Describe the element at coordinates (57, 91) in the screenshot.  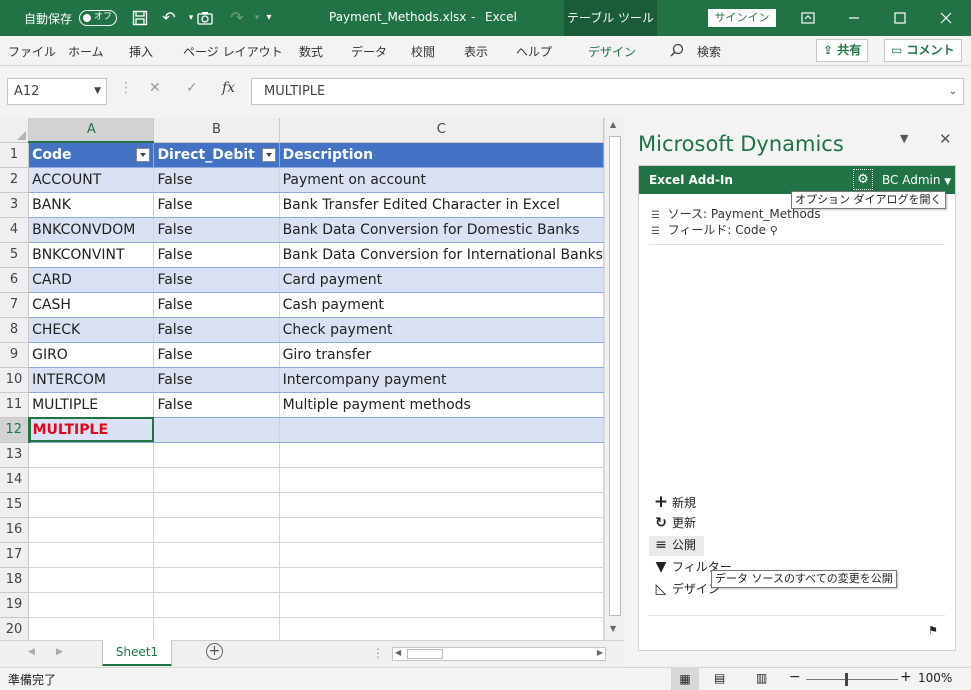
I see `name-box: A12 ▼` at that location.